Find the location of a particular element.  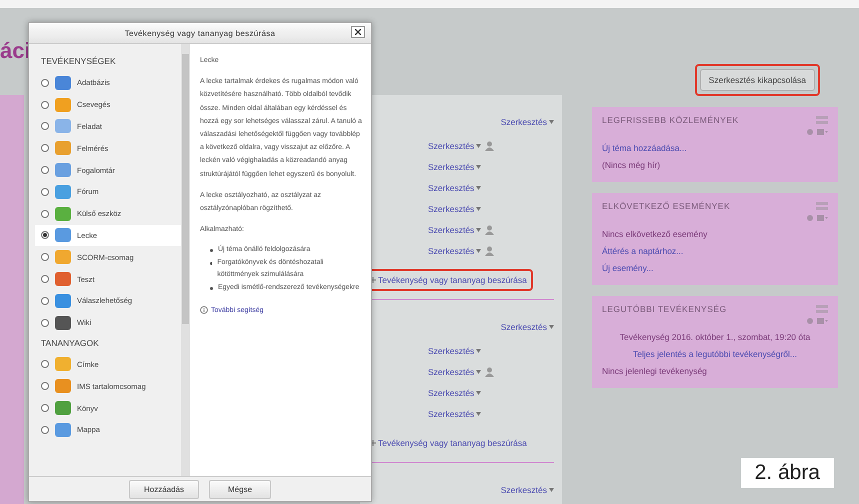

add-button: Hozzáadás is located at coordinates (164, 489).